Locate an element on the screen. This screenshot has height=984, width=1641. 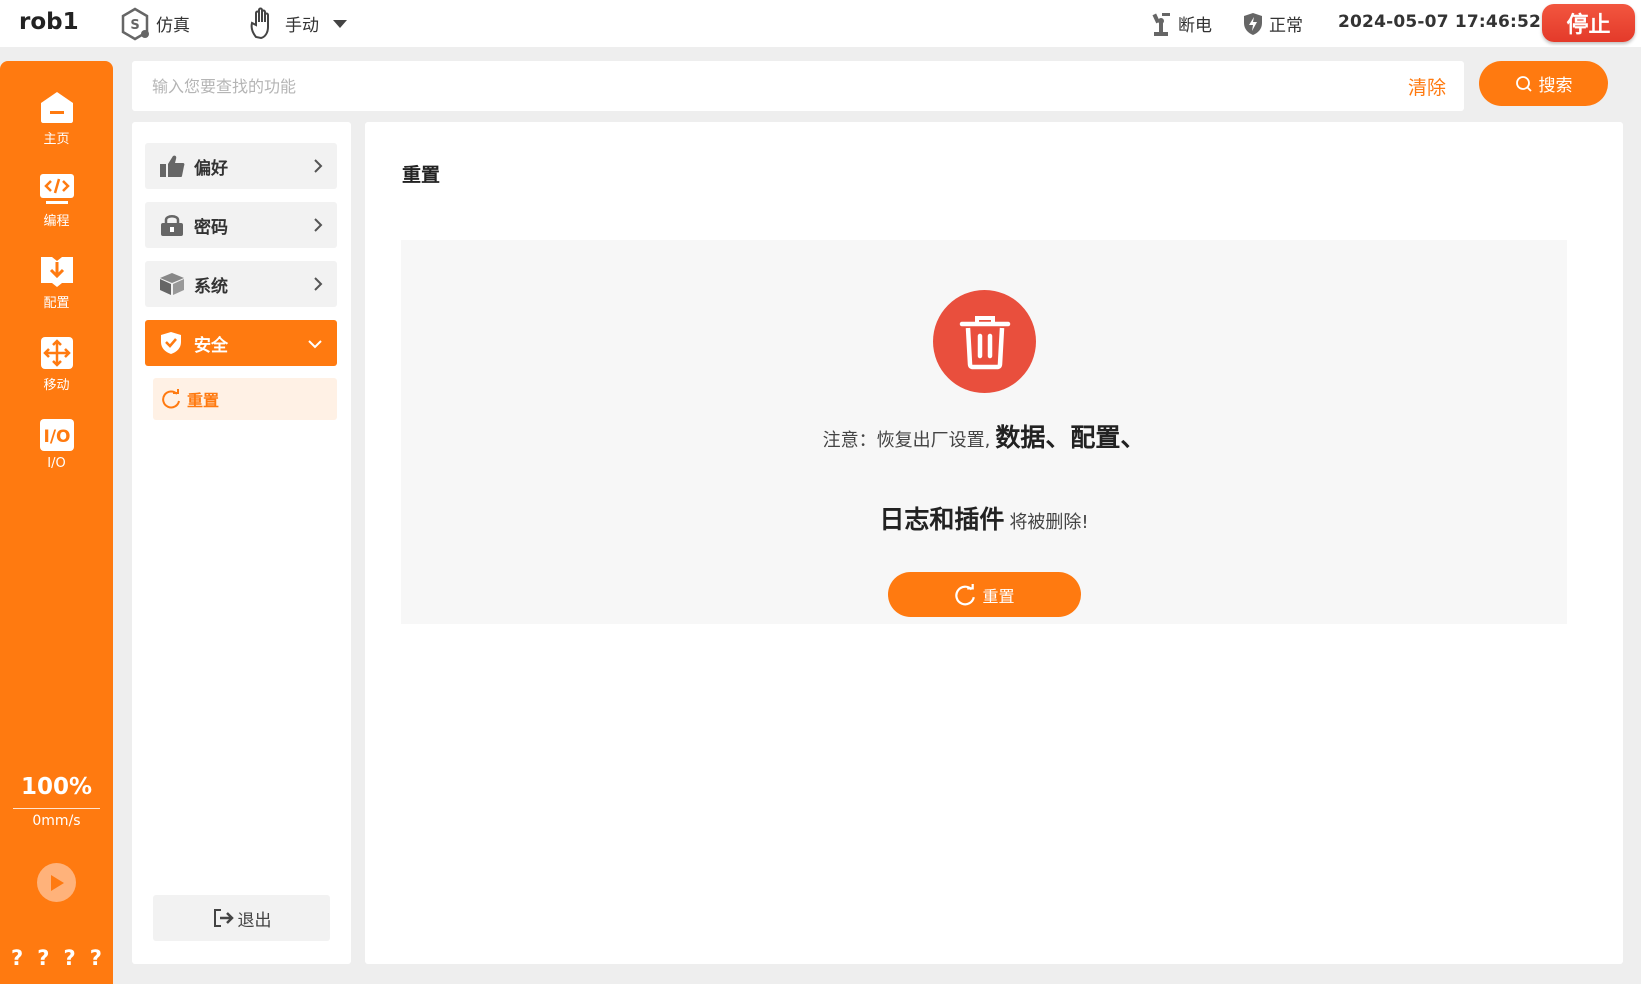
rail-label: 配置 is located at coordinates (56, 303).